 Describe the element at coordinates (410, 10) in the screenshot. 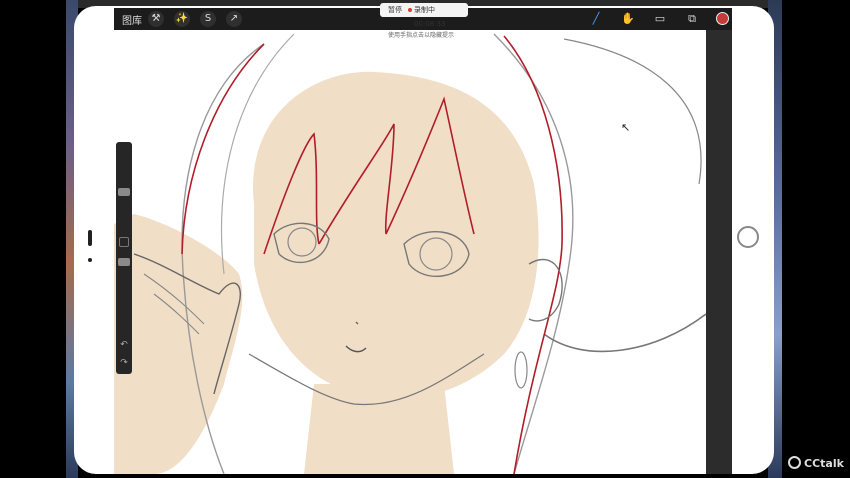

I see `record-dot-icon` at that location.